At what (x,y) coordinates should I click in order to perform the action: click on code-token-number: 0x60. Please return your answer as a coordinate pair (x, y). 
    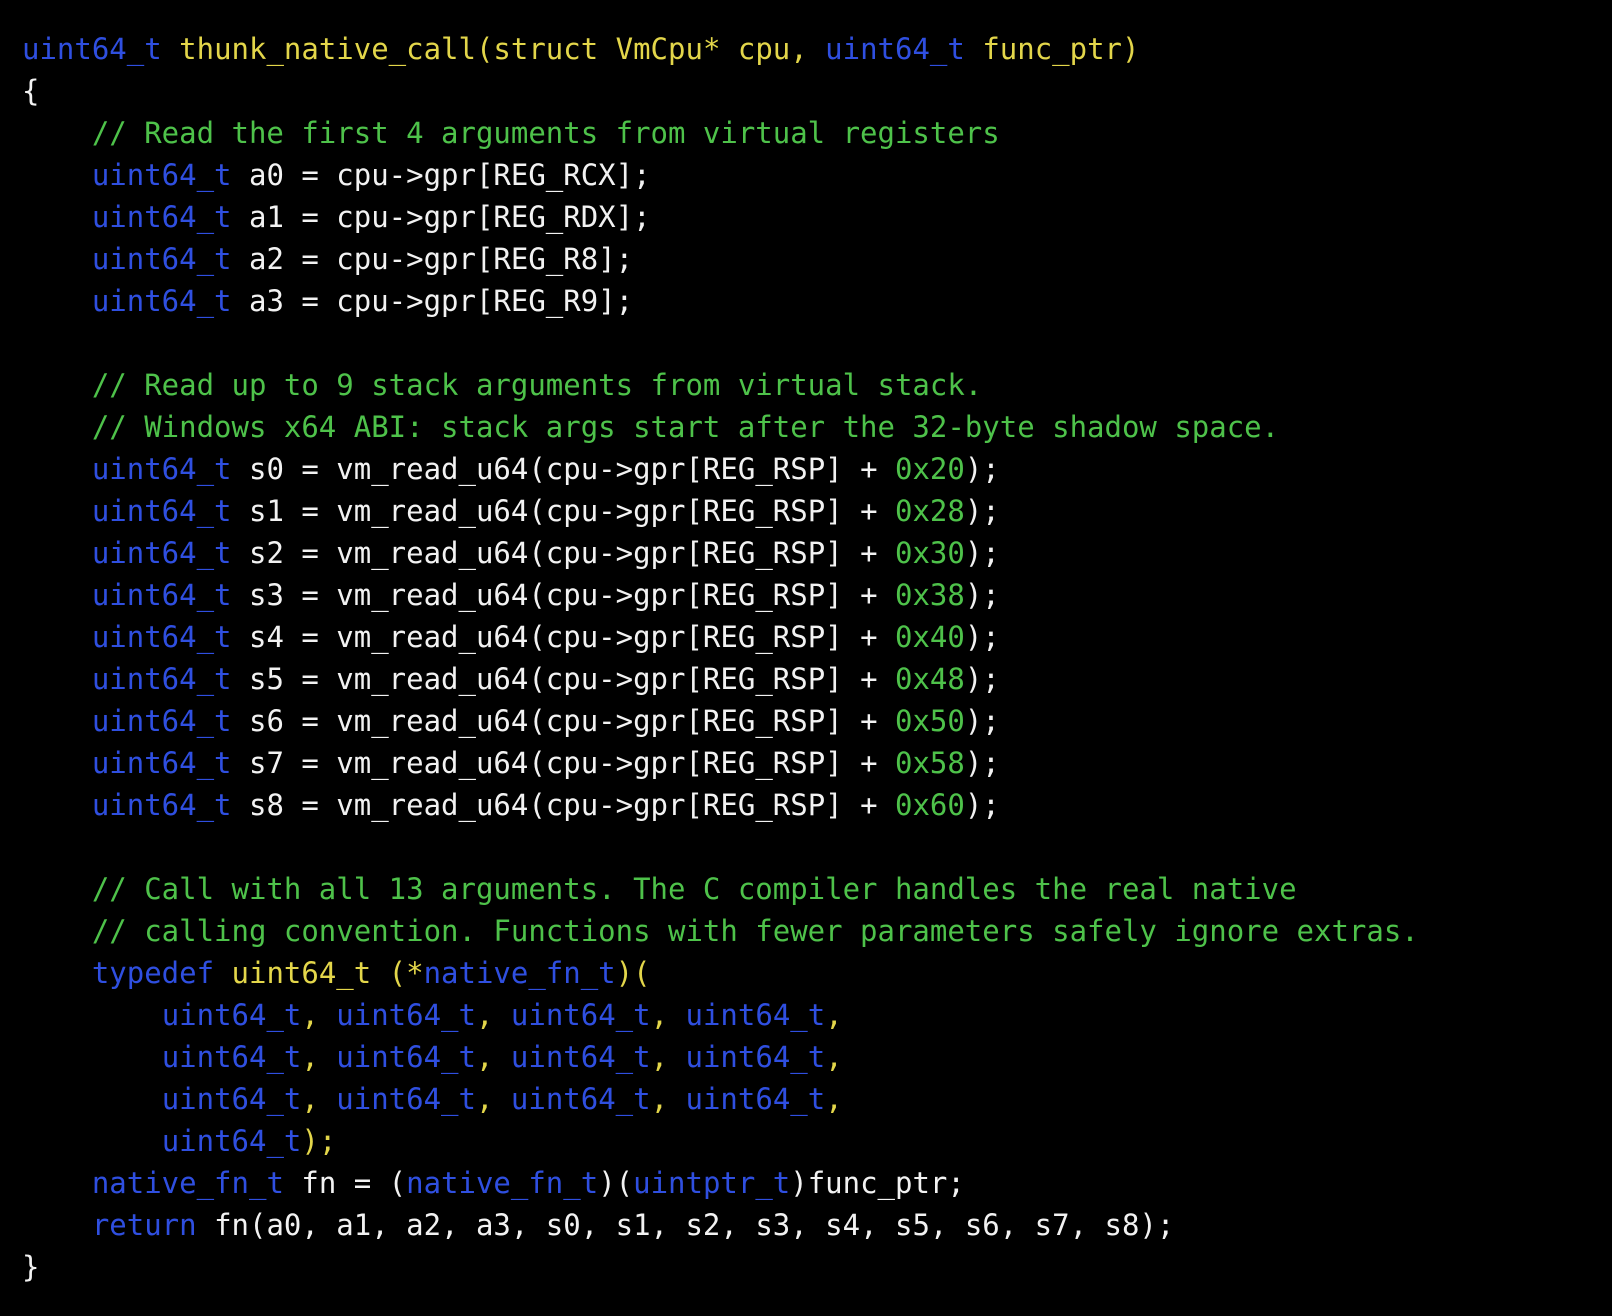
    Looking at the image, I should click on (930, 805).